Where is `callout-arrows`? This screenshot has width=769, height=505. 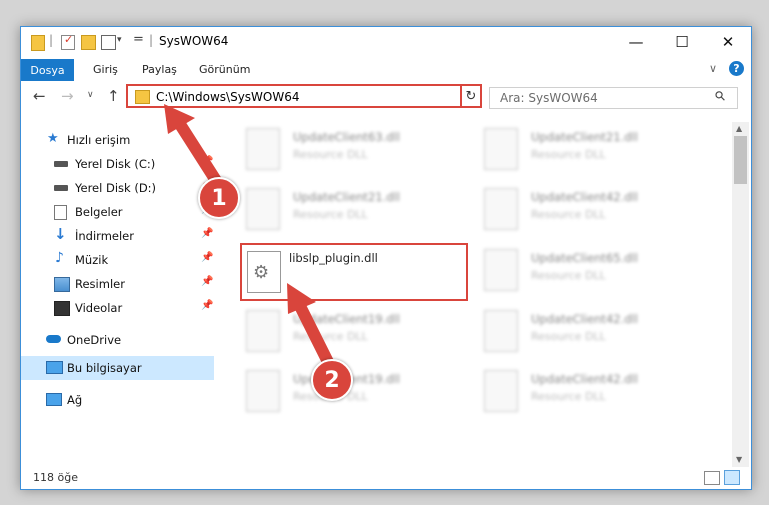
callout-arrows is located at coordinates (251, 240).